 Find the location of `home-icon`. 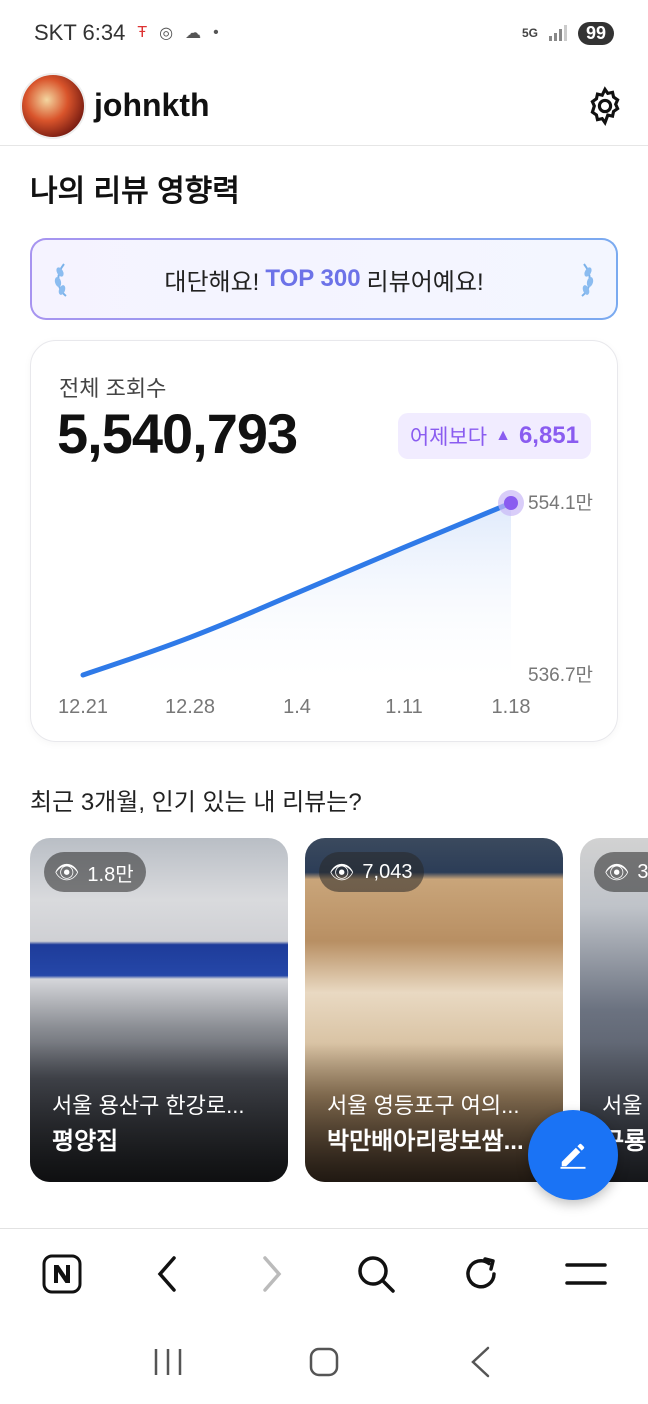

home-icon is located at coordinates (324, 1362).